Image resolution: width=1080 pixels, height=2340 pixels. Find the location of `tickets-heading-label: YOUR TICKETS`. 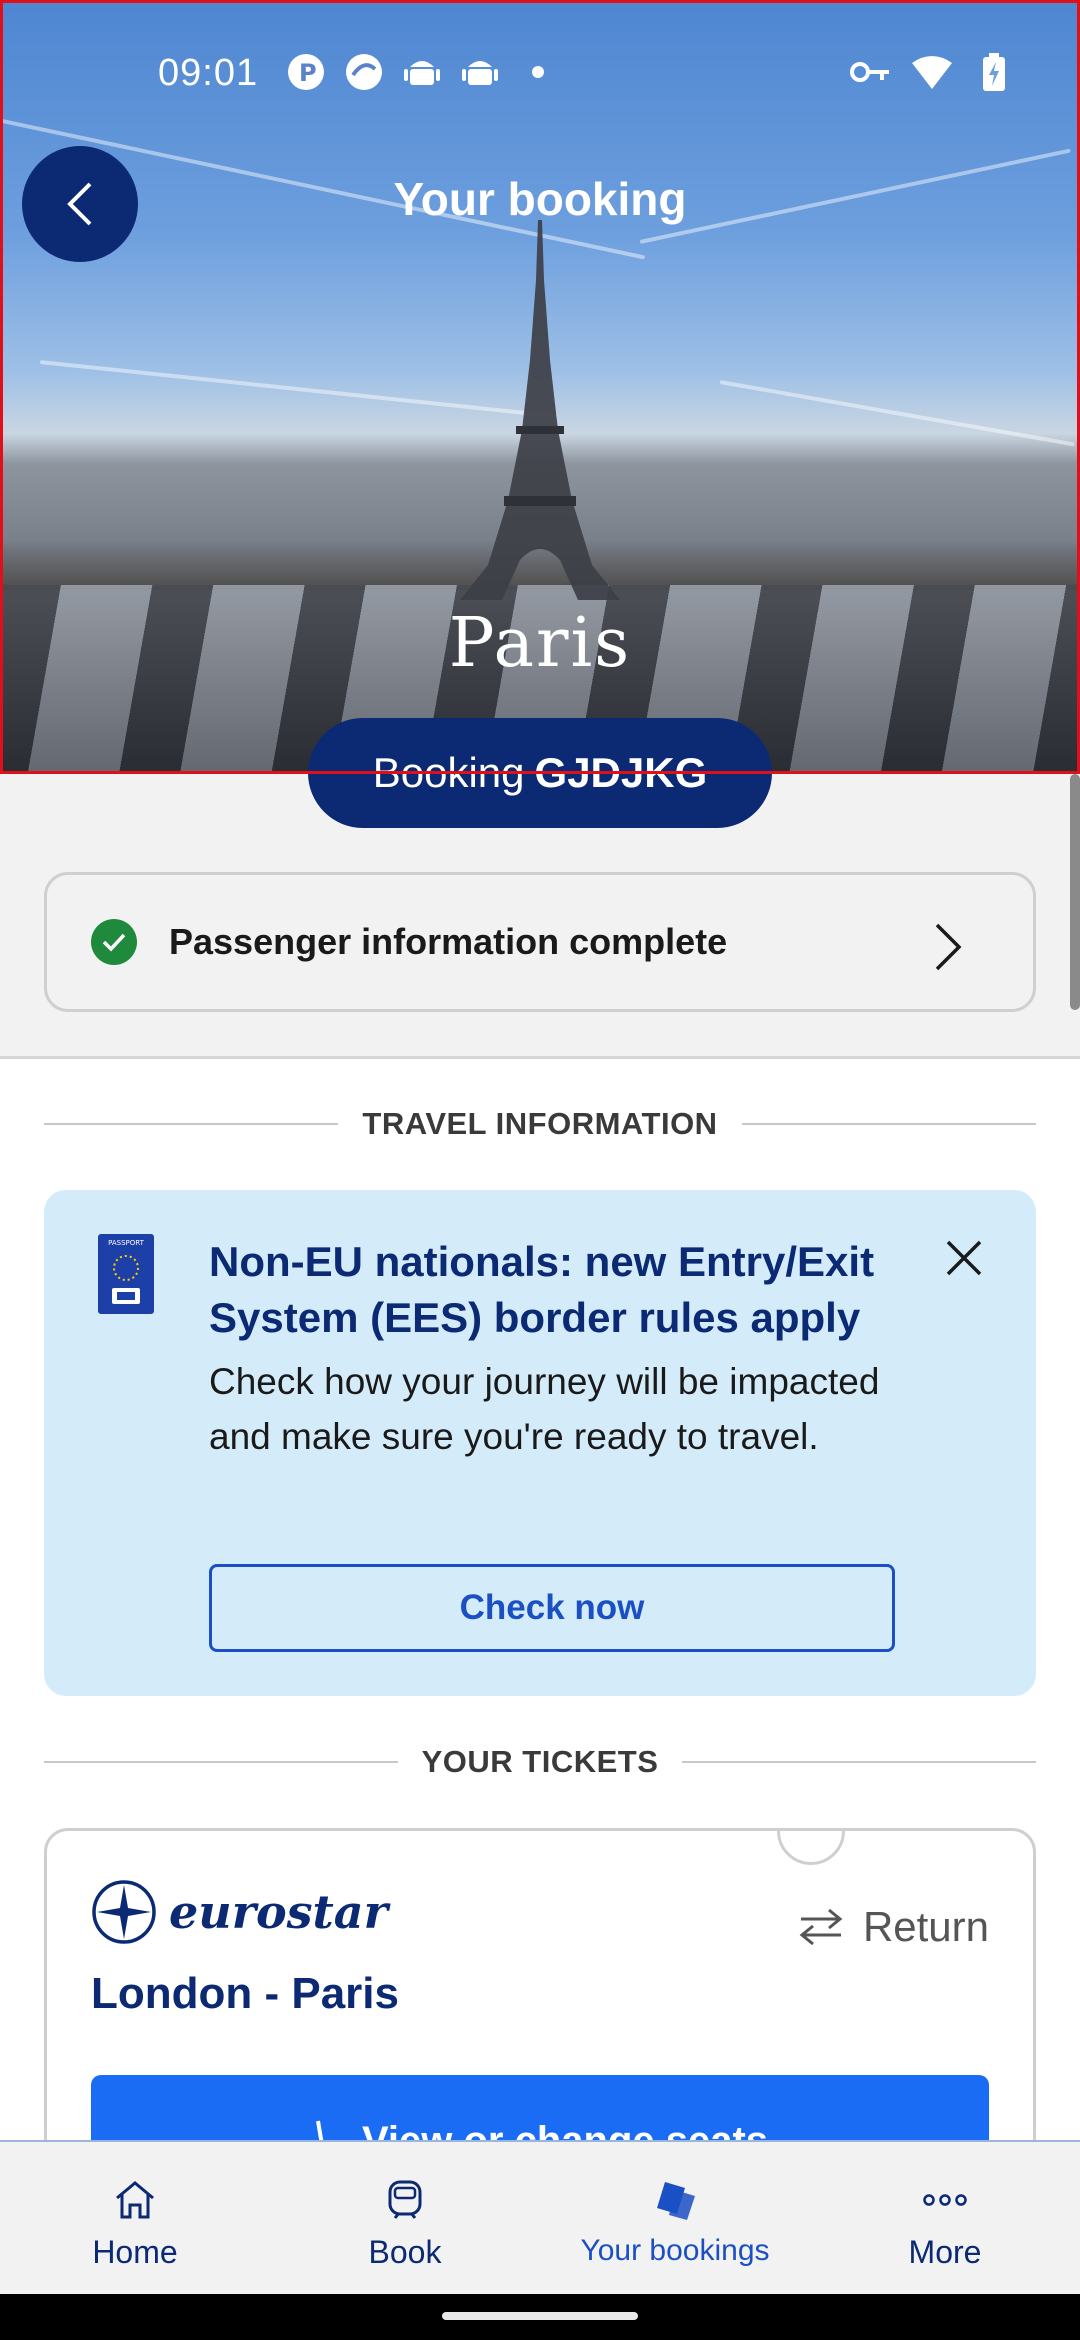

tickets-heading-label: YOUR TICKETS is located at coordinates (540, 1761).